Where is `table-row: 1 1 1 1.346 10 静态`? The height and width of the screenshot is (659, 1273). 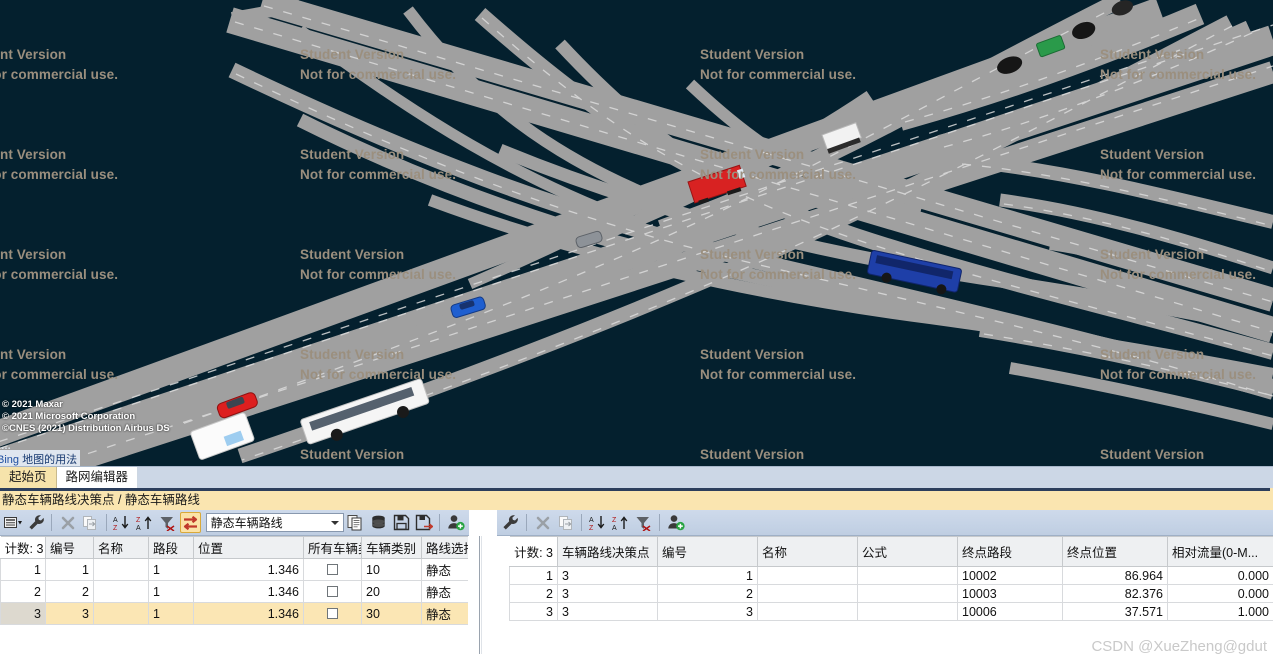 table-row: 1 1 1 1.346 10 静态 is located at coordinates (234, 569).